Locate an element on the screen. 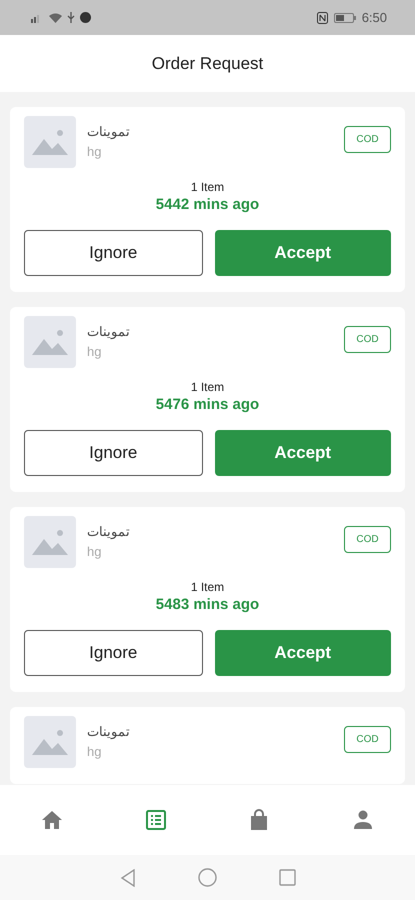  recents-icon is located at coordinates (287, 877).